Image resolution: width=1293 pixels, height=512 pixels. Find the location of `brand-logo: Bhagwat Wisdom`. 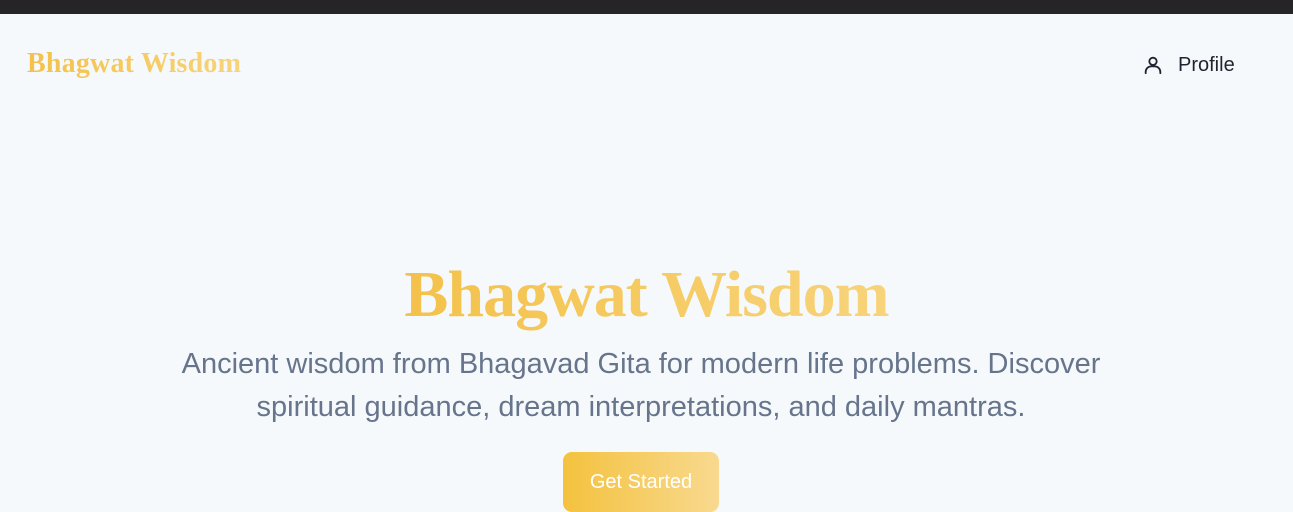

brand-logo: Bhagwat Wisdom is located at coordinates (134, 64).